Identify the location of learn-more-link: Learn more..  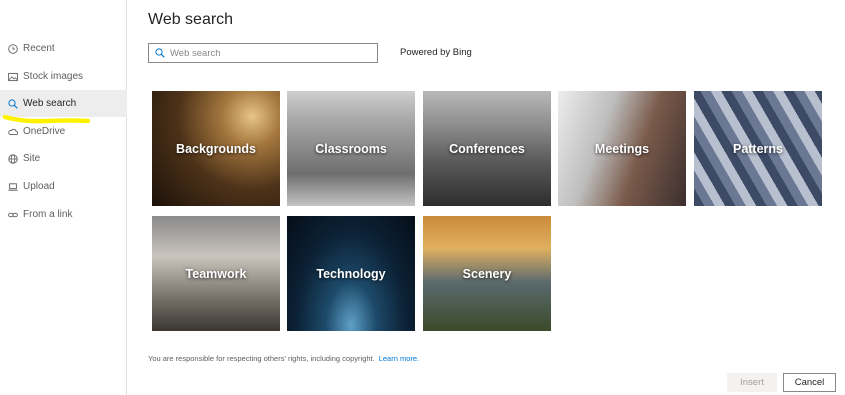
(399, 358).